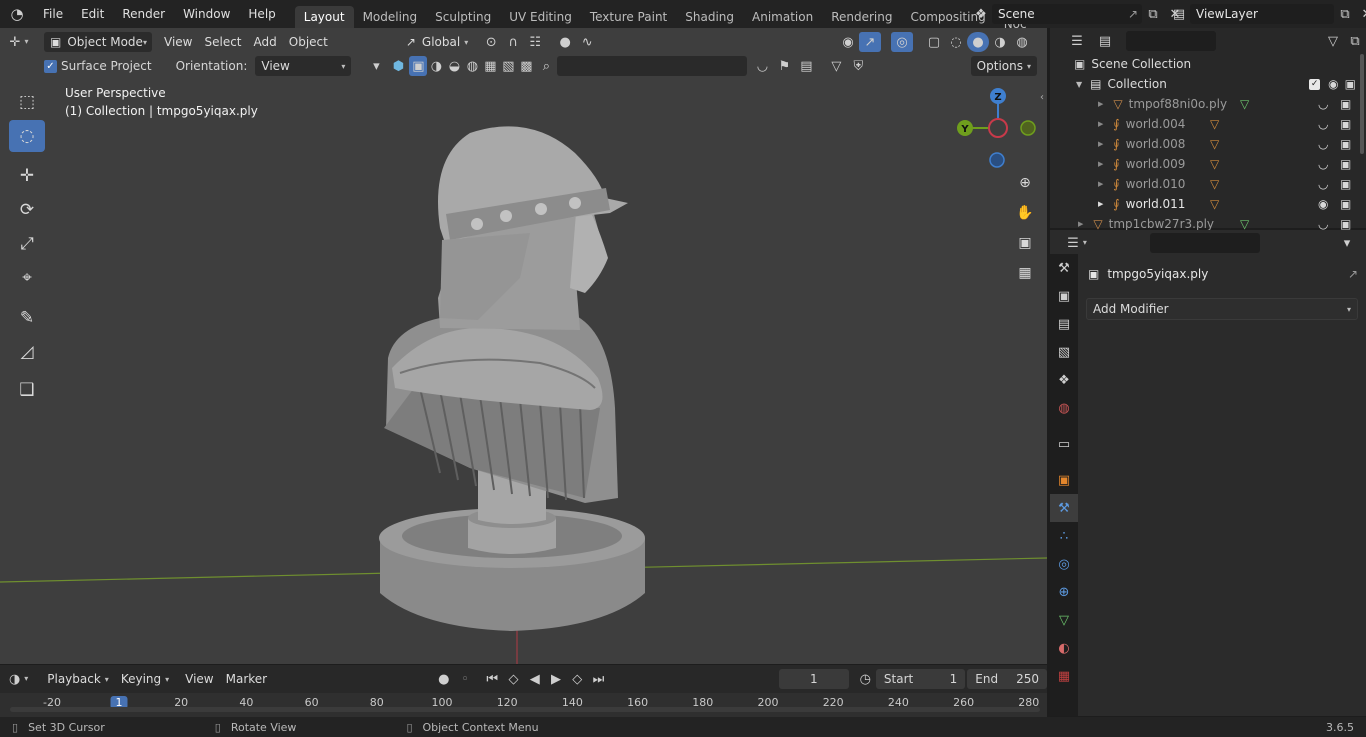 The width and height of the screenshot is (1366, 737). I want to click on pivot-point-icon: ⊙, so click(491, 42).